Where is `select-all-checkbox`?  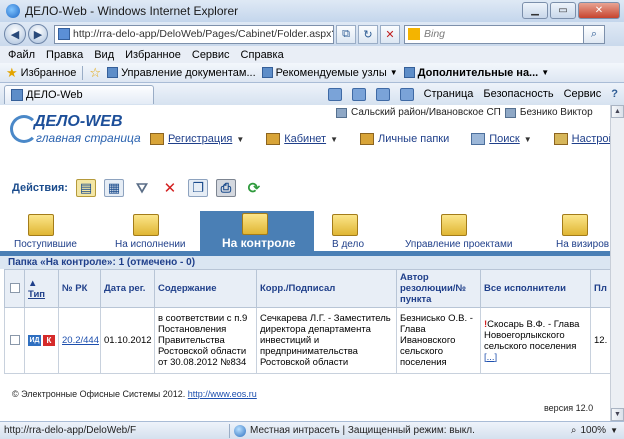
select-all-checkbox is located at coordinates (14, 288).